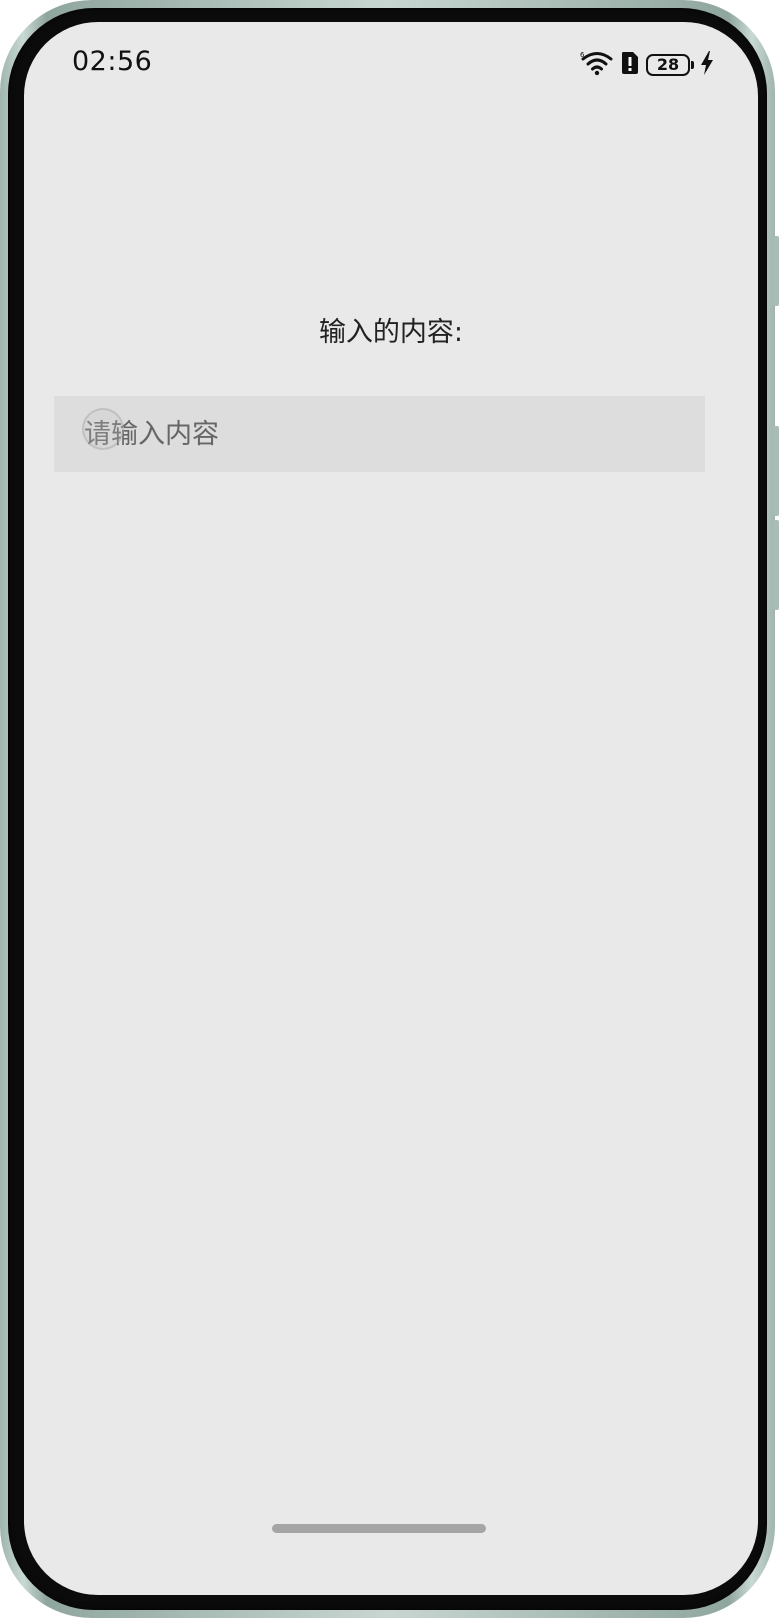 This screenshot has height=1620, width=783. What do you see at coordinates (597, 65) in the screenshot?
I see `wifi-icon: 6` at bounding box center [597, 65].